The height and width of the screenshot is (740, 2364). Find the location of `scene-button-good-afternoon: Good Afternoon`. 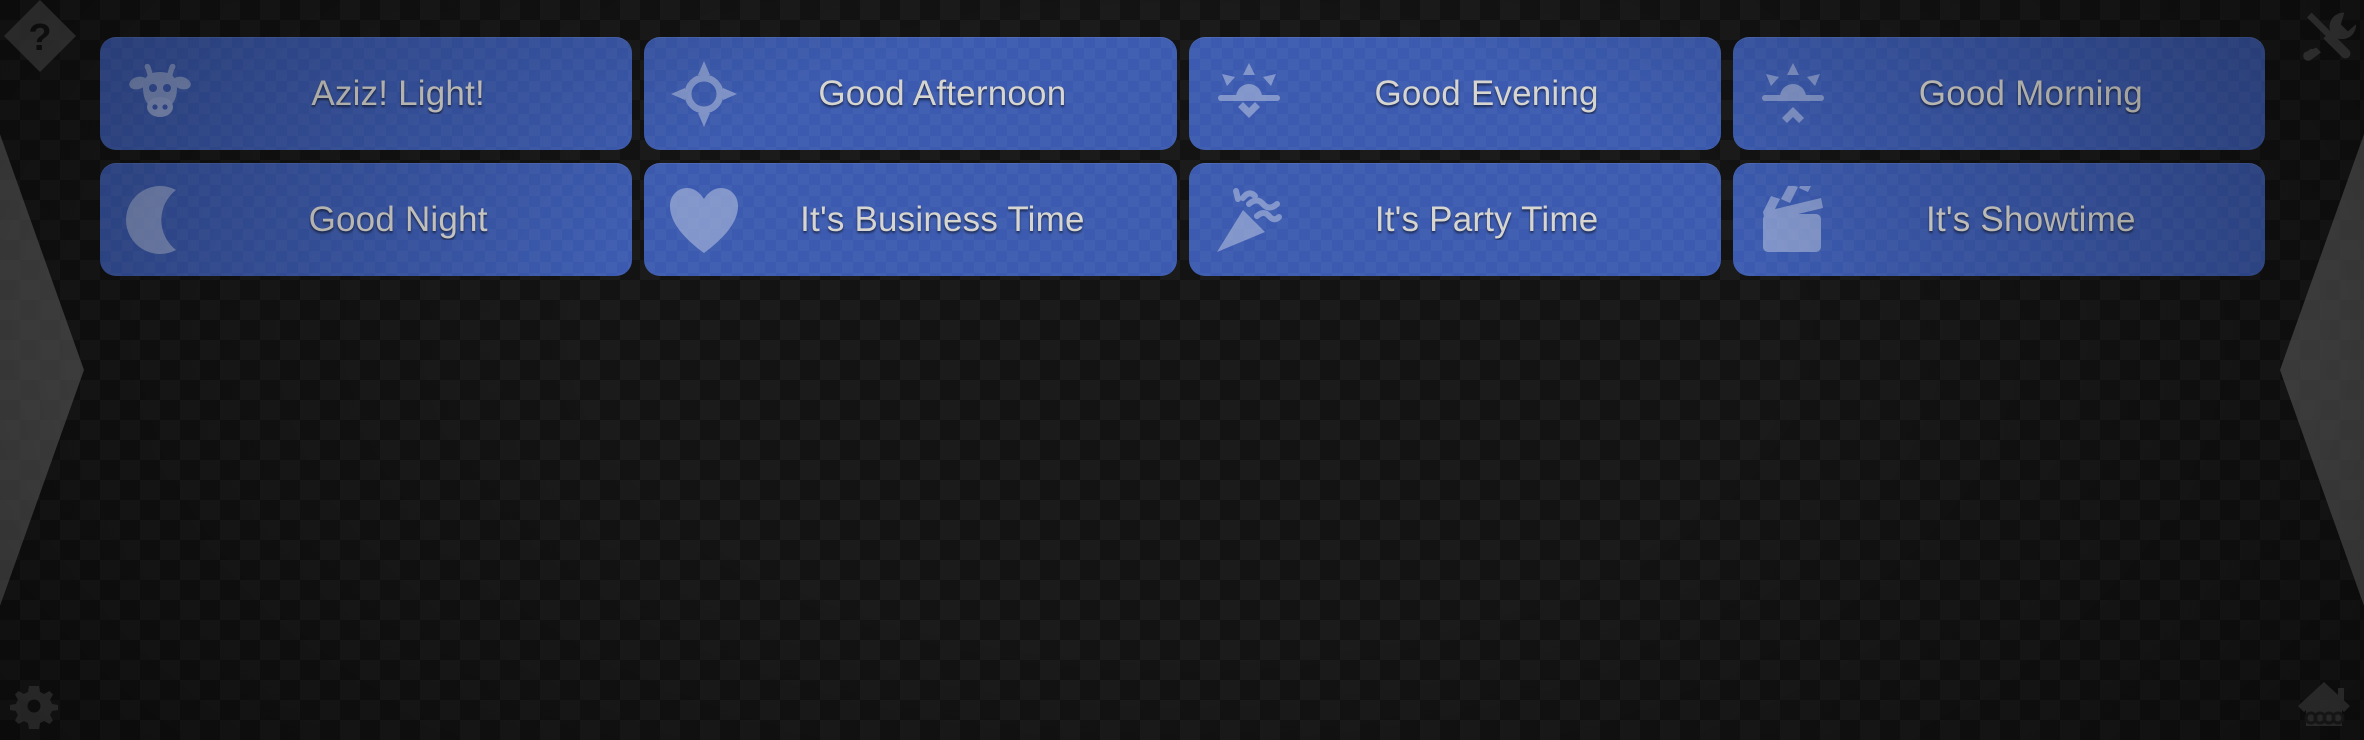

scene-button-good-afternoon: Good Afternoon is located at coordinates (910, 93).